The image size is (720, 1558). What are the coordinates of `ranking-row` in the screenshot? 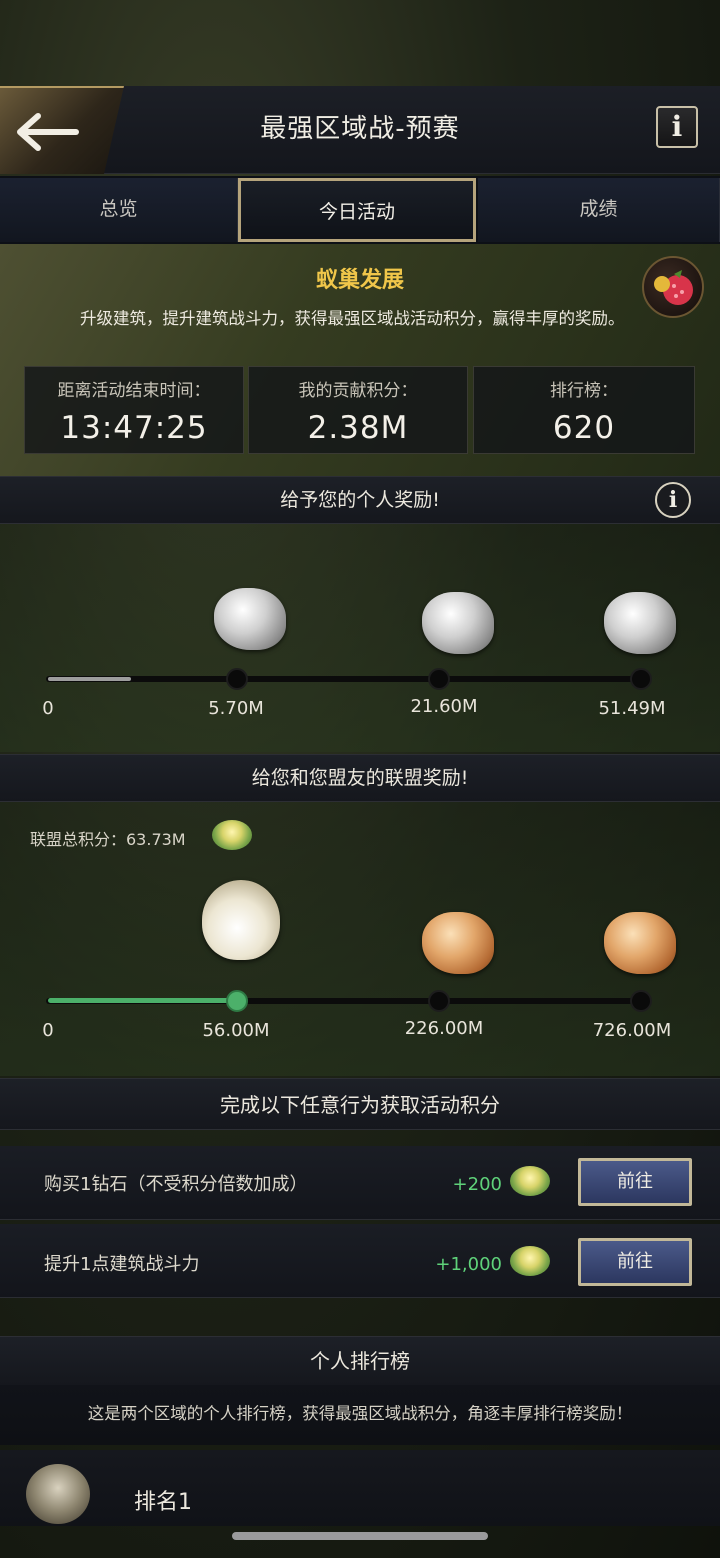 It's located at (360, 1488).